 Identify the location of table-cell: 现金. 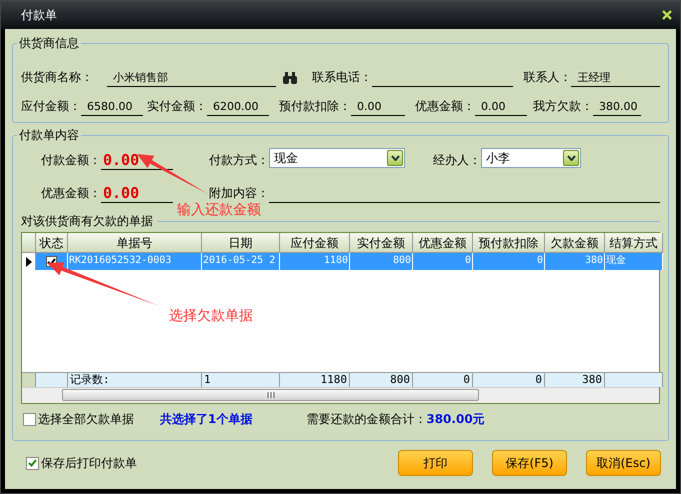
(634, 261).